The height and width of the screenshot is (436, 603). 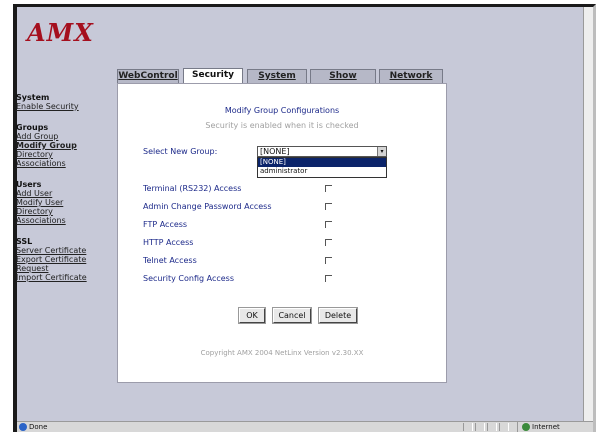 I want to click on sidebar-item-add-user: Add User, so click(x=60, y=193).